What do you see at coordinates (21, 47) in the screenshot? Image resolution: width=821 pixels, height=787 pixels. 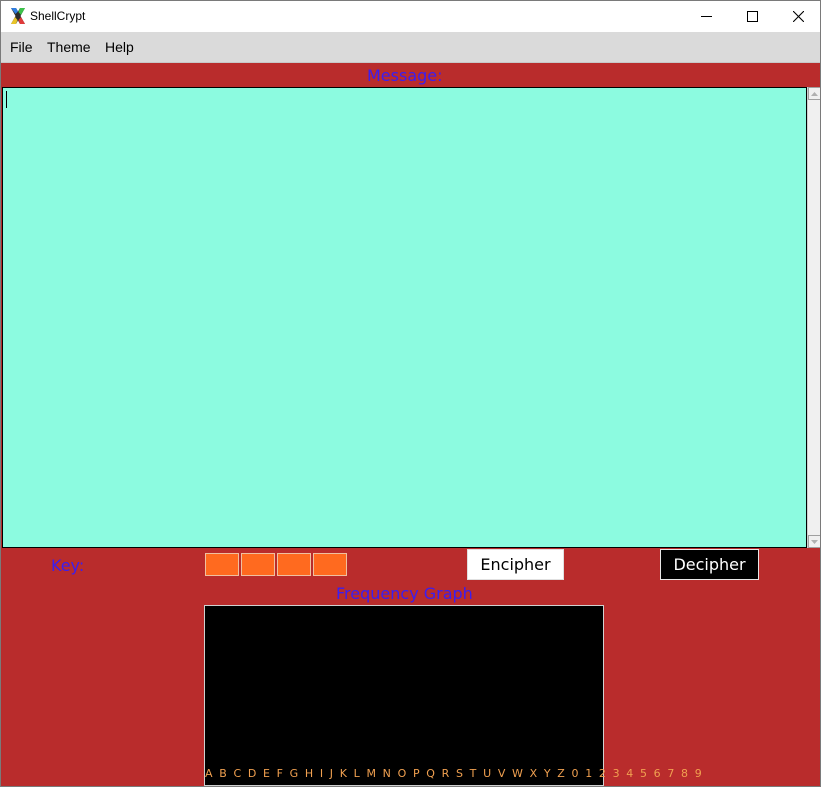 I see `menu-file: File` at bounding box center [21, 47].